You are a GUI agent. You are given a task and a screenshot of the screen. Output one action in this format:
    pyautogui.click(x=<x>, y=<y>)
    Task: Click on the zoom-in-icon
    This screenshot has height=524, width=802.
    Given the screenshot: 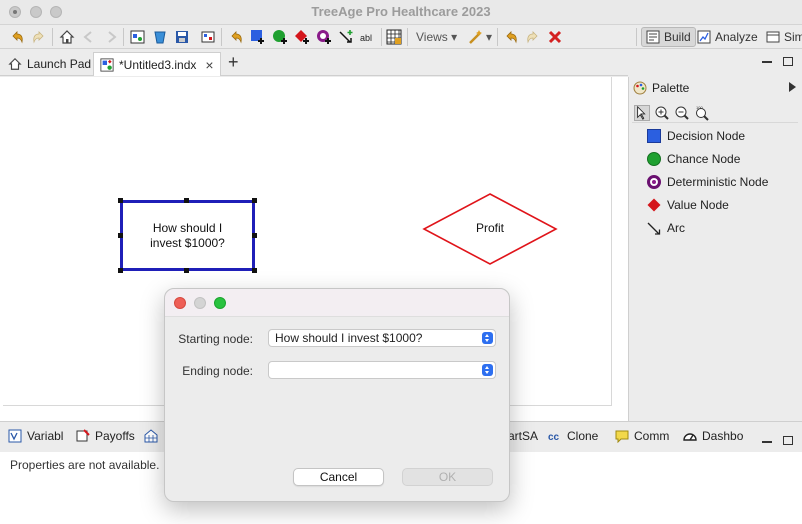 What is the action you would take?
    pyautogui.click(x=662, y=113)
    